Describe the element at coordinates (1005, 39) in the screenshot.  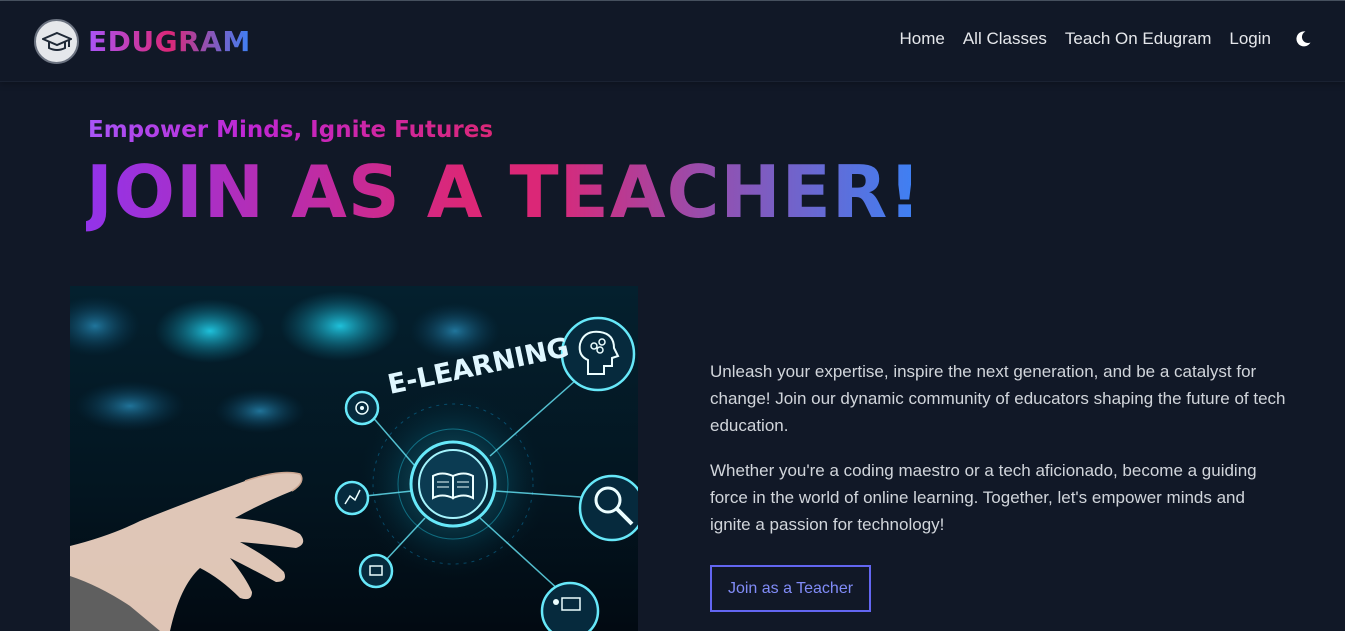
I see `nav-all-classes: All Classes` at that location.